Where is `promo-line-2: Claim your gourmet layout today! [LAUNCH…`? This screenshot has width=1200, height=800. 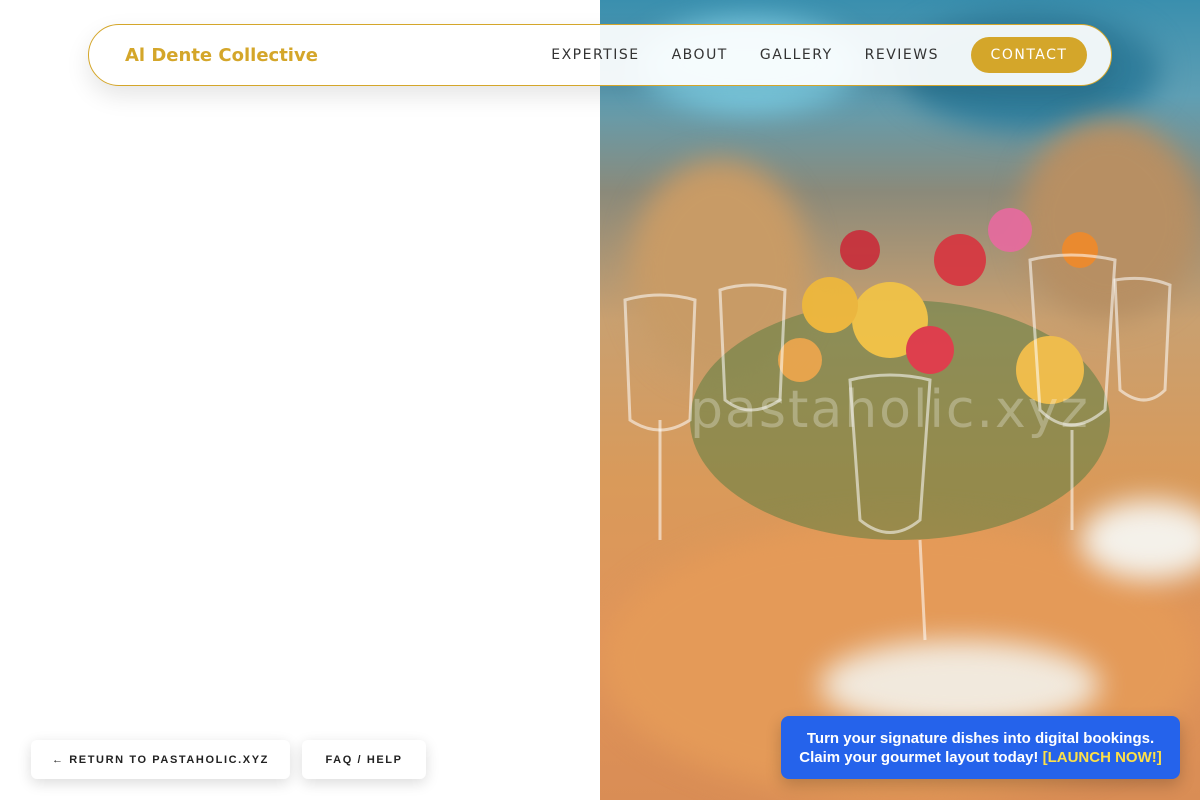
promo-line-2: Claim your gourmet layout today! [LAUNCH… is located at coordinates (980, 757).